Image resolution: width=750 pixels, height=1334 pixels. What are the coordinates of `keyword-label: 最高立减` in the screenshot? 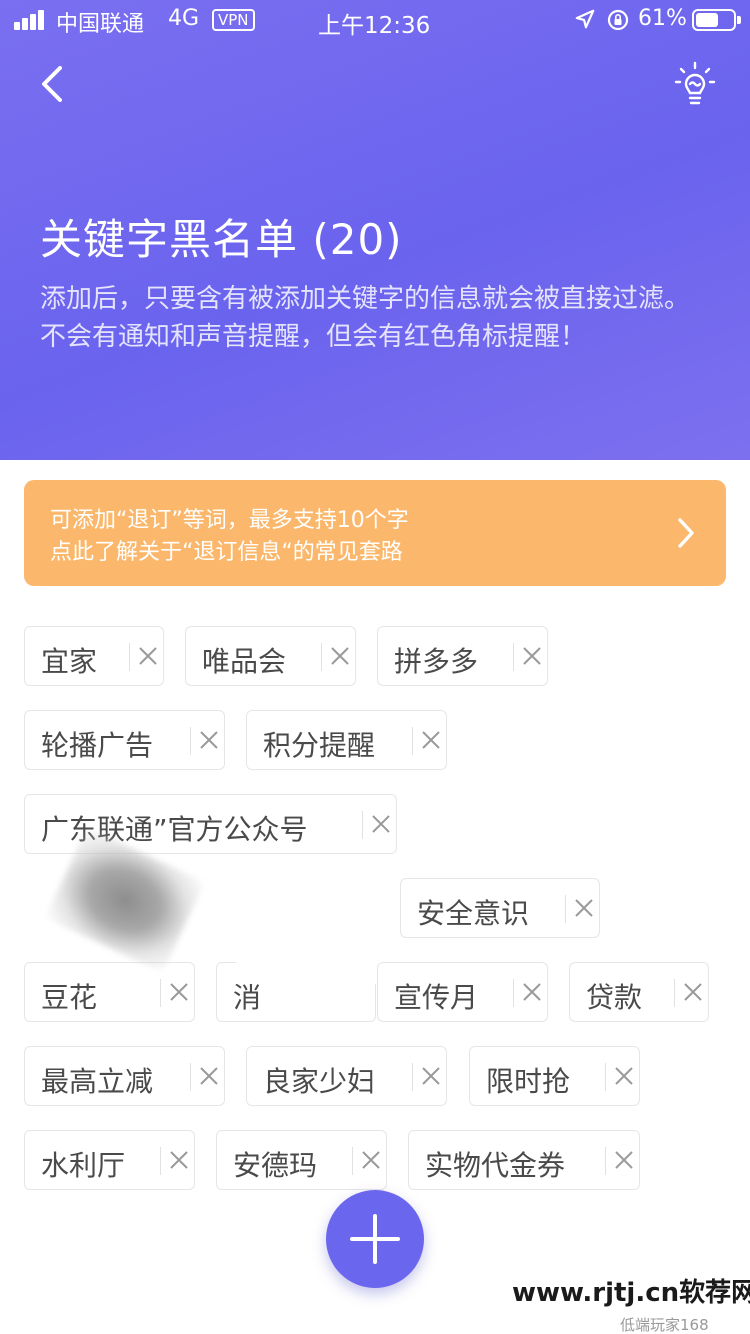 It's located at (97, 1081).